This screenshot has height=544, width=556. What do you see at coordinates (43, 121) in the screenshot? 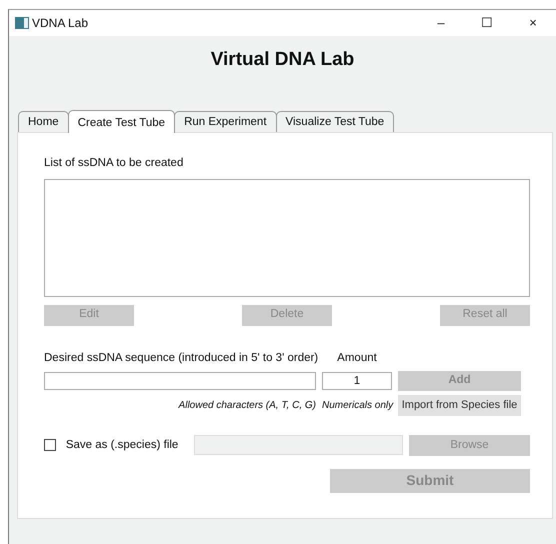
I see `tab: Home` at bounding box center [43, 121].